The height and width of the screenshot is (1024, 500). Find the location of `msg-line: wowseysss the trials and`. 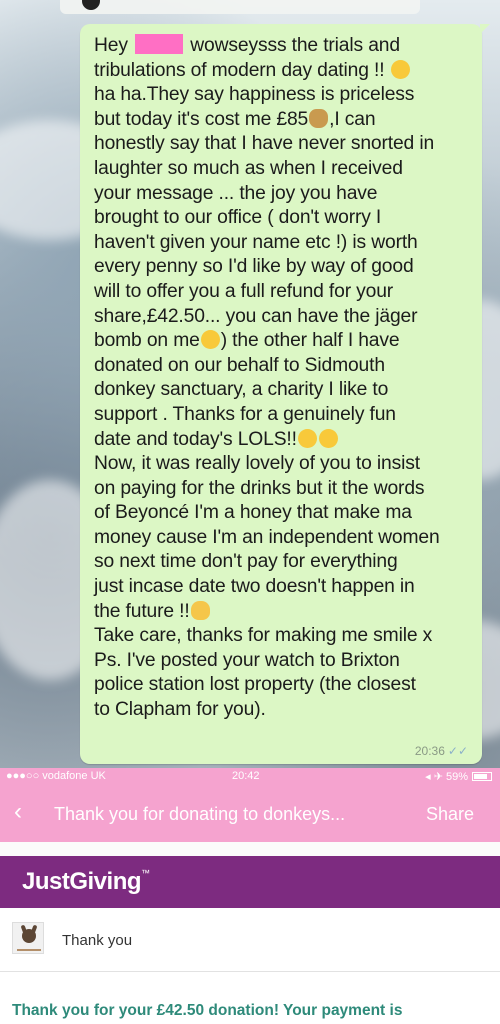

msg-line: wowseysss the trials and is located at coordinates (295, 45).